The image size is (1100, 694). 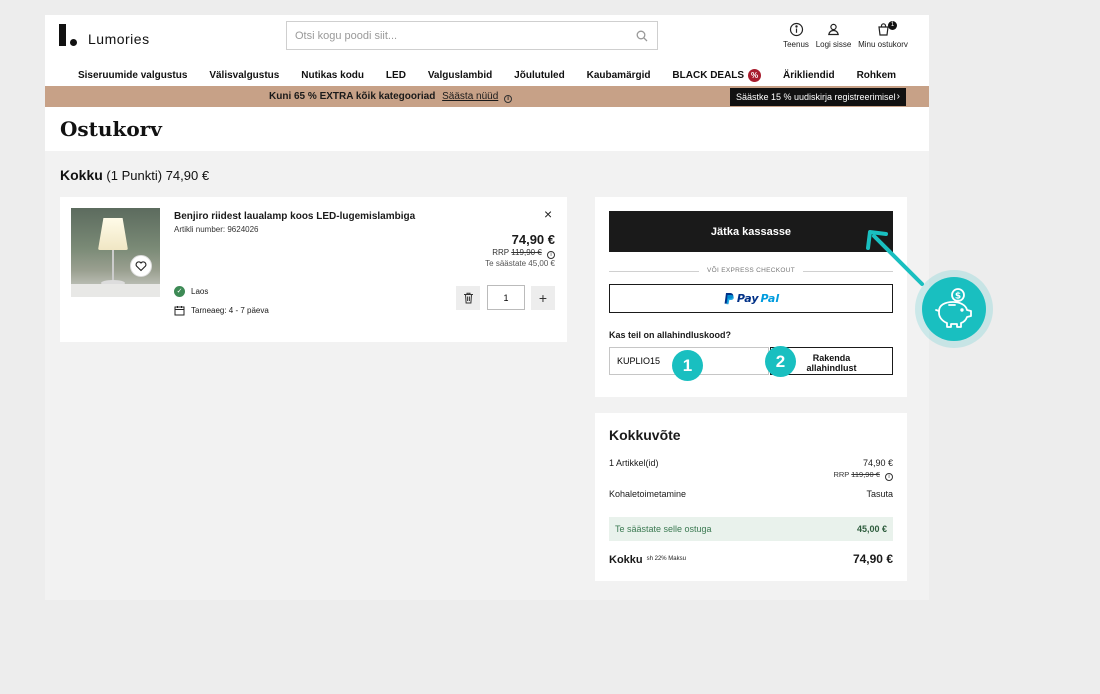 What do you see at coordinates (642, 36) in the screenshot?
I see `search-icon` at bounding box center [642, 36].